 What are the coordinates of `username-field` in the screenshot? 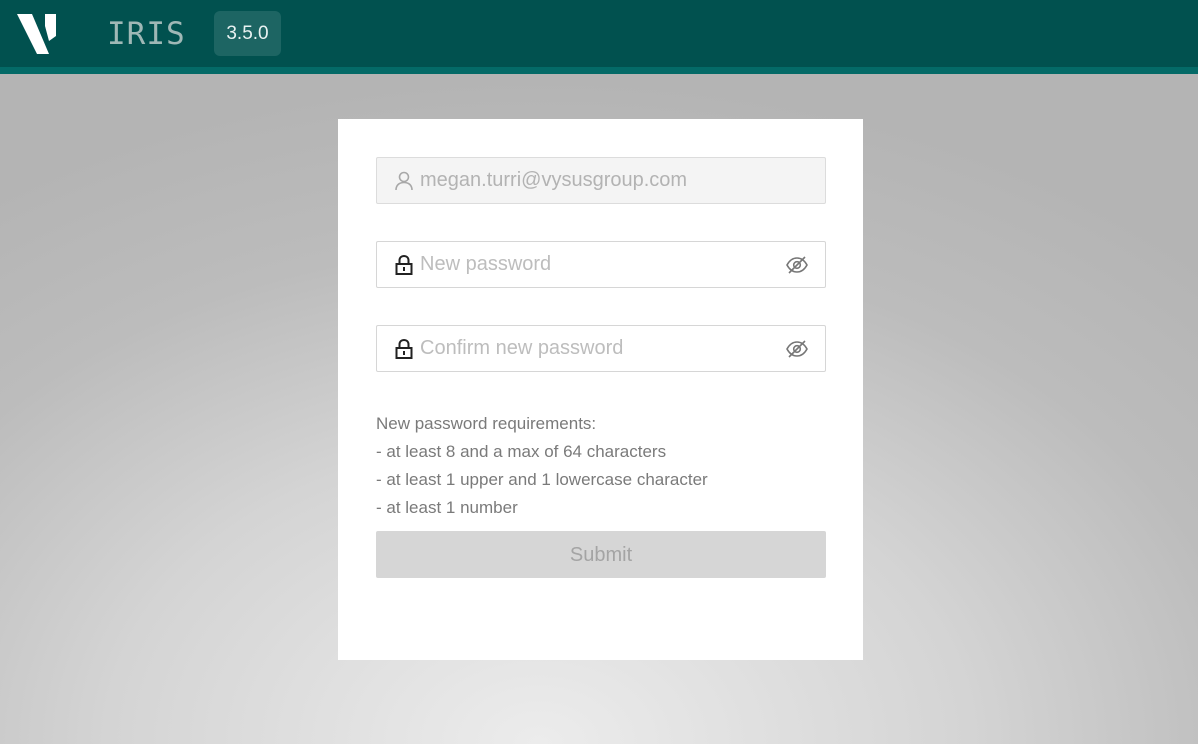 It's located at (601, 180).